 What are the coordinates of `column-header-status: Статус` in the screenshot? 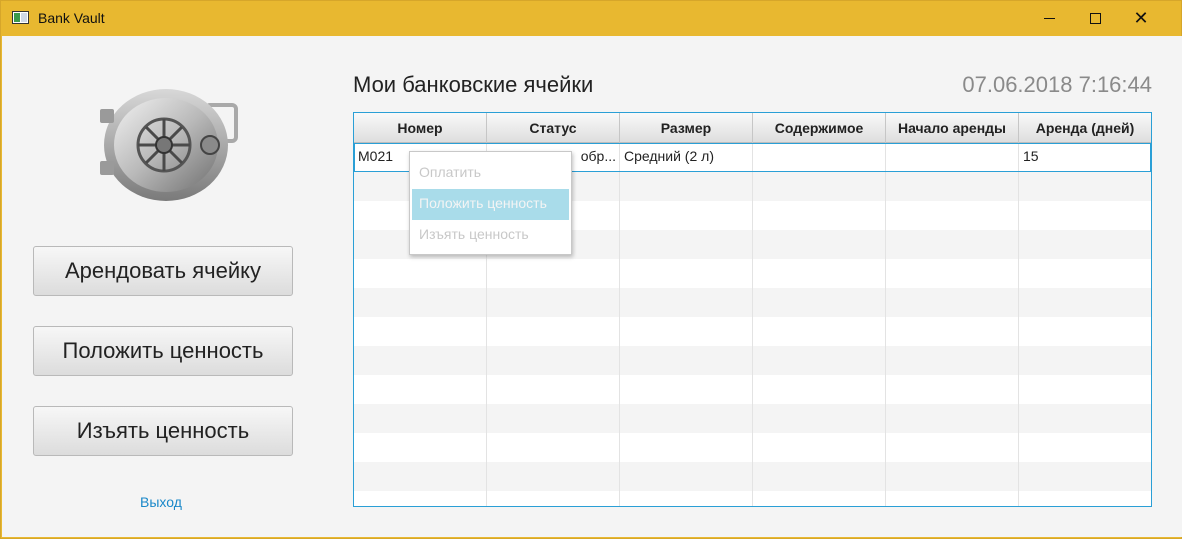 It's located at (553, 128).